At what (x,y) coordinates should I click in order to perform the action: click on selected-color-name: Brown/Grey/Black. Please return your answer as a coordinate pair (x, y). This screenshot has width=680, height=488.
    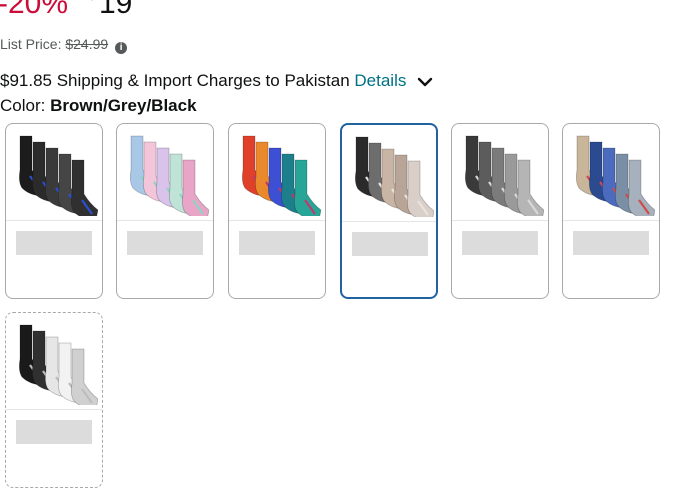
    Looking at the image, I should click on (123, 105).